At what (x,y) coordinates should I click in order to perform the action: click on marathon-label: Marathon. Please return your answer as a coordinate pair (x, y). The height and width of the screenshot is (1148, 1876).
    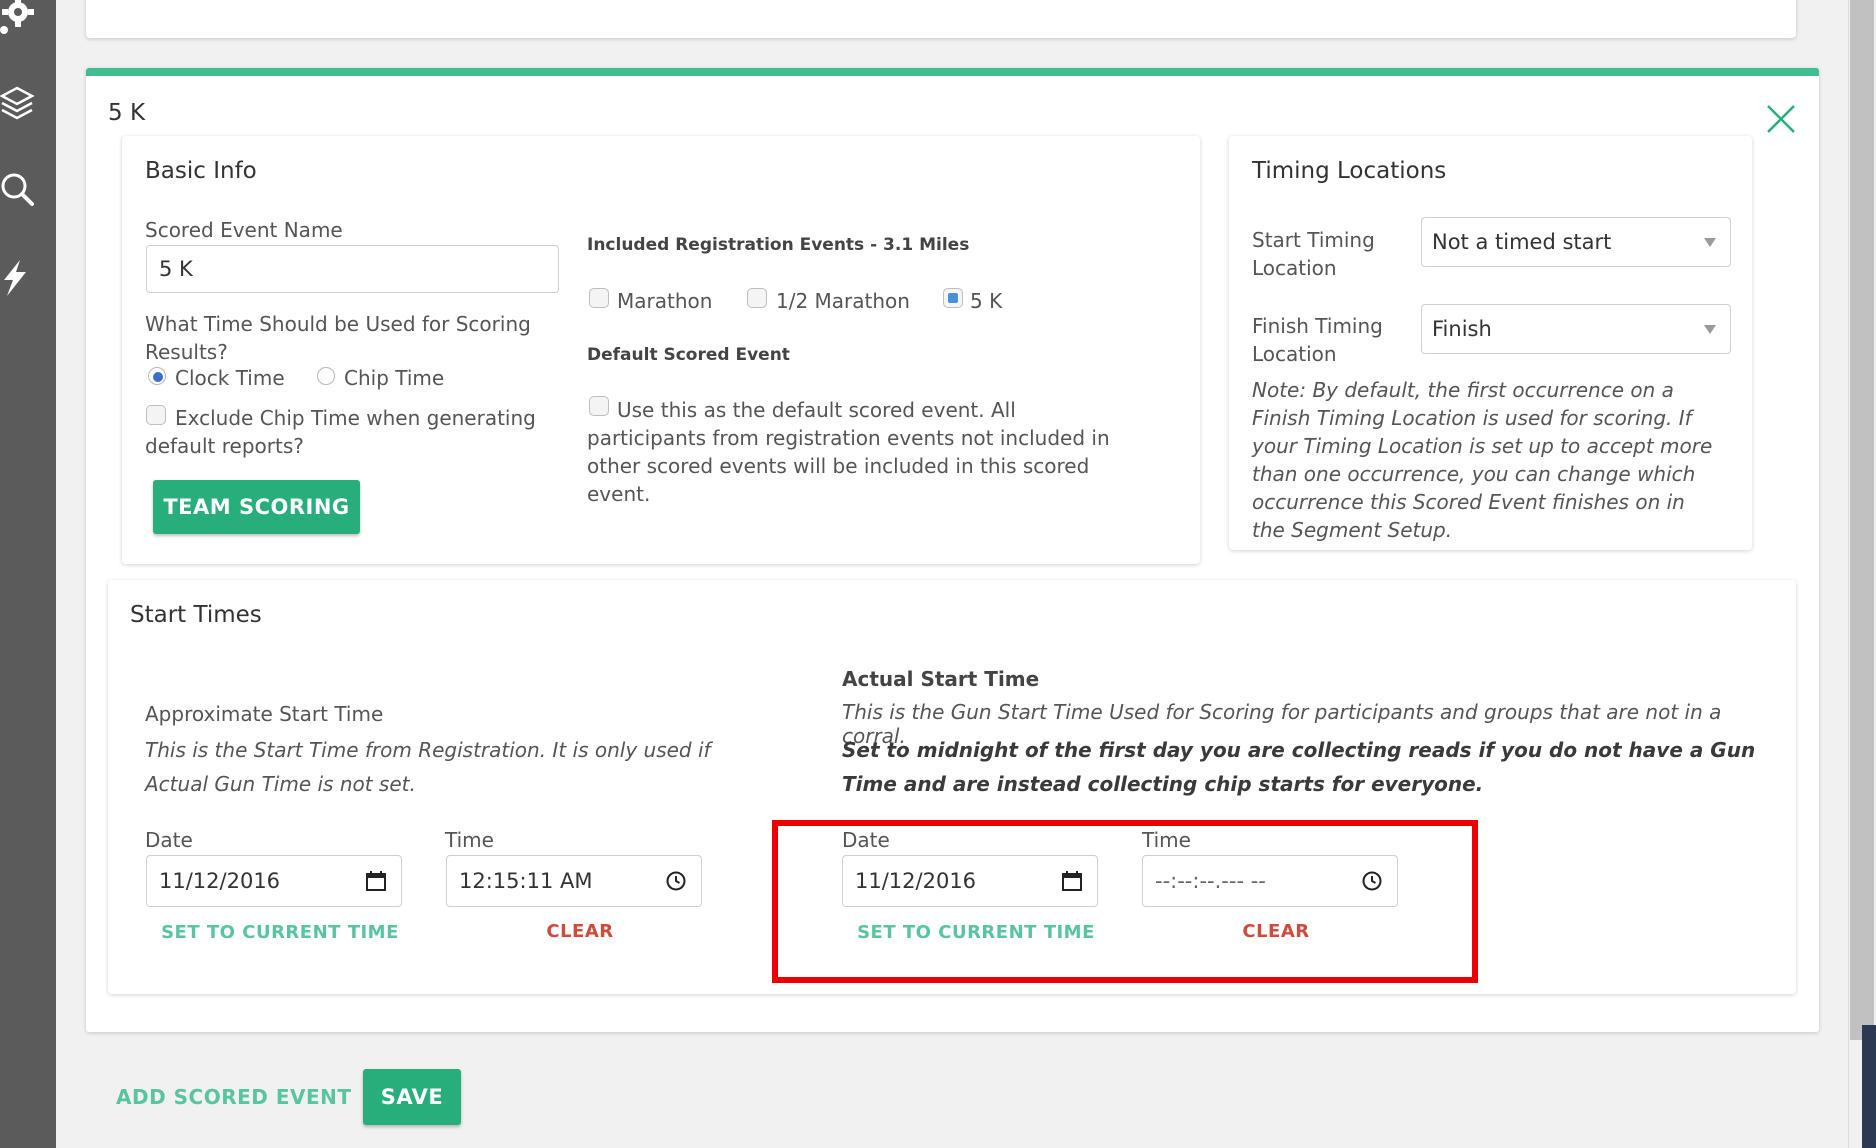
    Looking at the image, I should click on (665, 301).